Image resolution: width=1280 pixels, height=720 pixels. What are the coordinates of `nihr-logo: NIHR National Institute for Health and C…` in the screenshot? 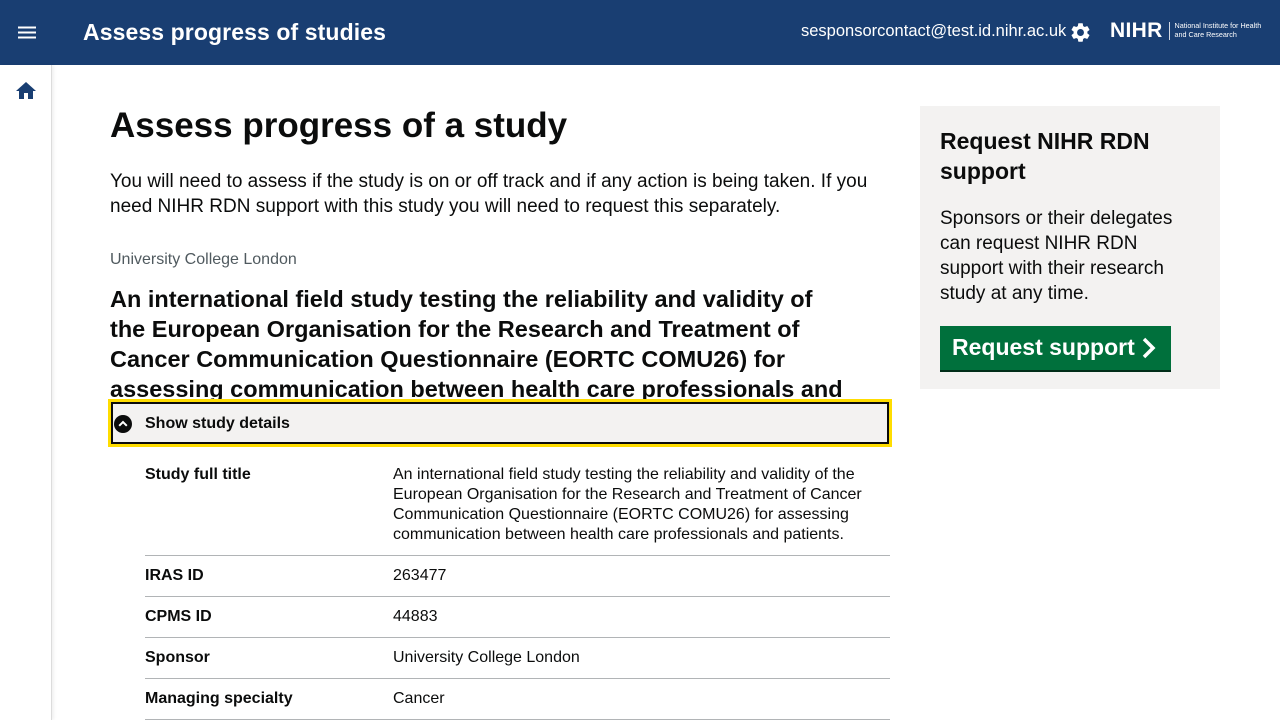 It's located at (1192, 31).